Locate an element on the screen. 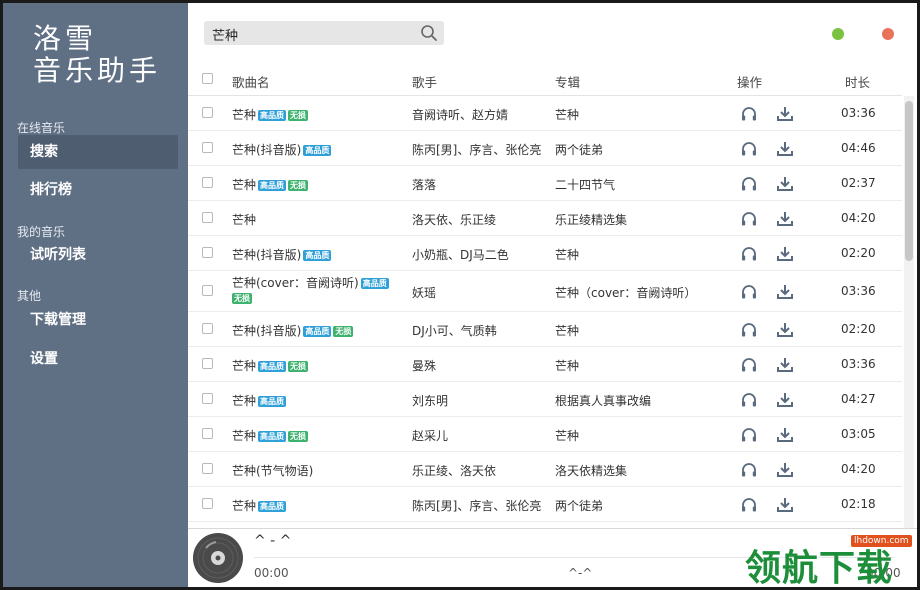 This screenshot has height=590, width=920. album-cell: 乐正绫精选集 is located at coordinates (591, 219).